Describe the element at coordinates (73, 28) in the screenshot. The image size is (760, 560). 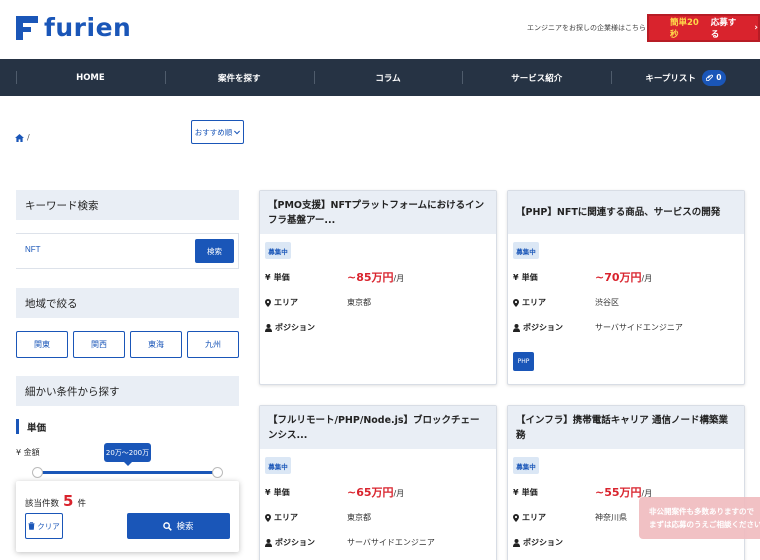
I see `logo: furien` at that location.